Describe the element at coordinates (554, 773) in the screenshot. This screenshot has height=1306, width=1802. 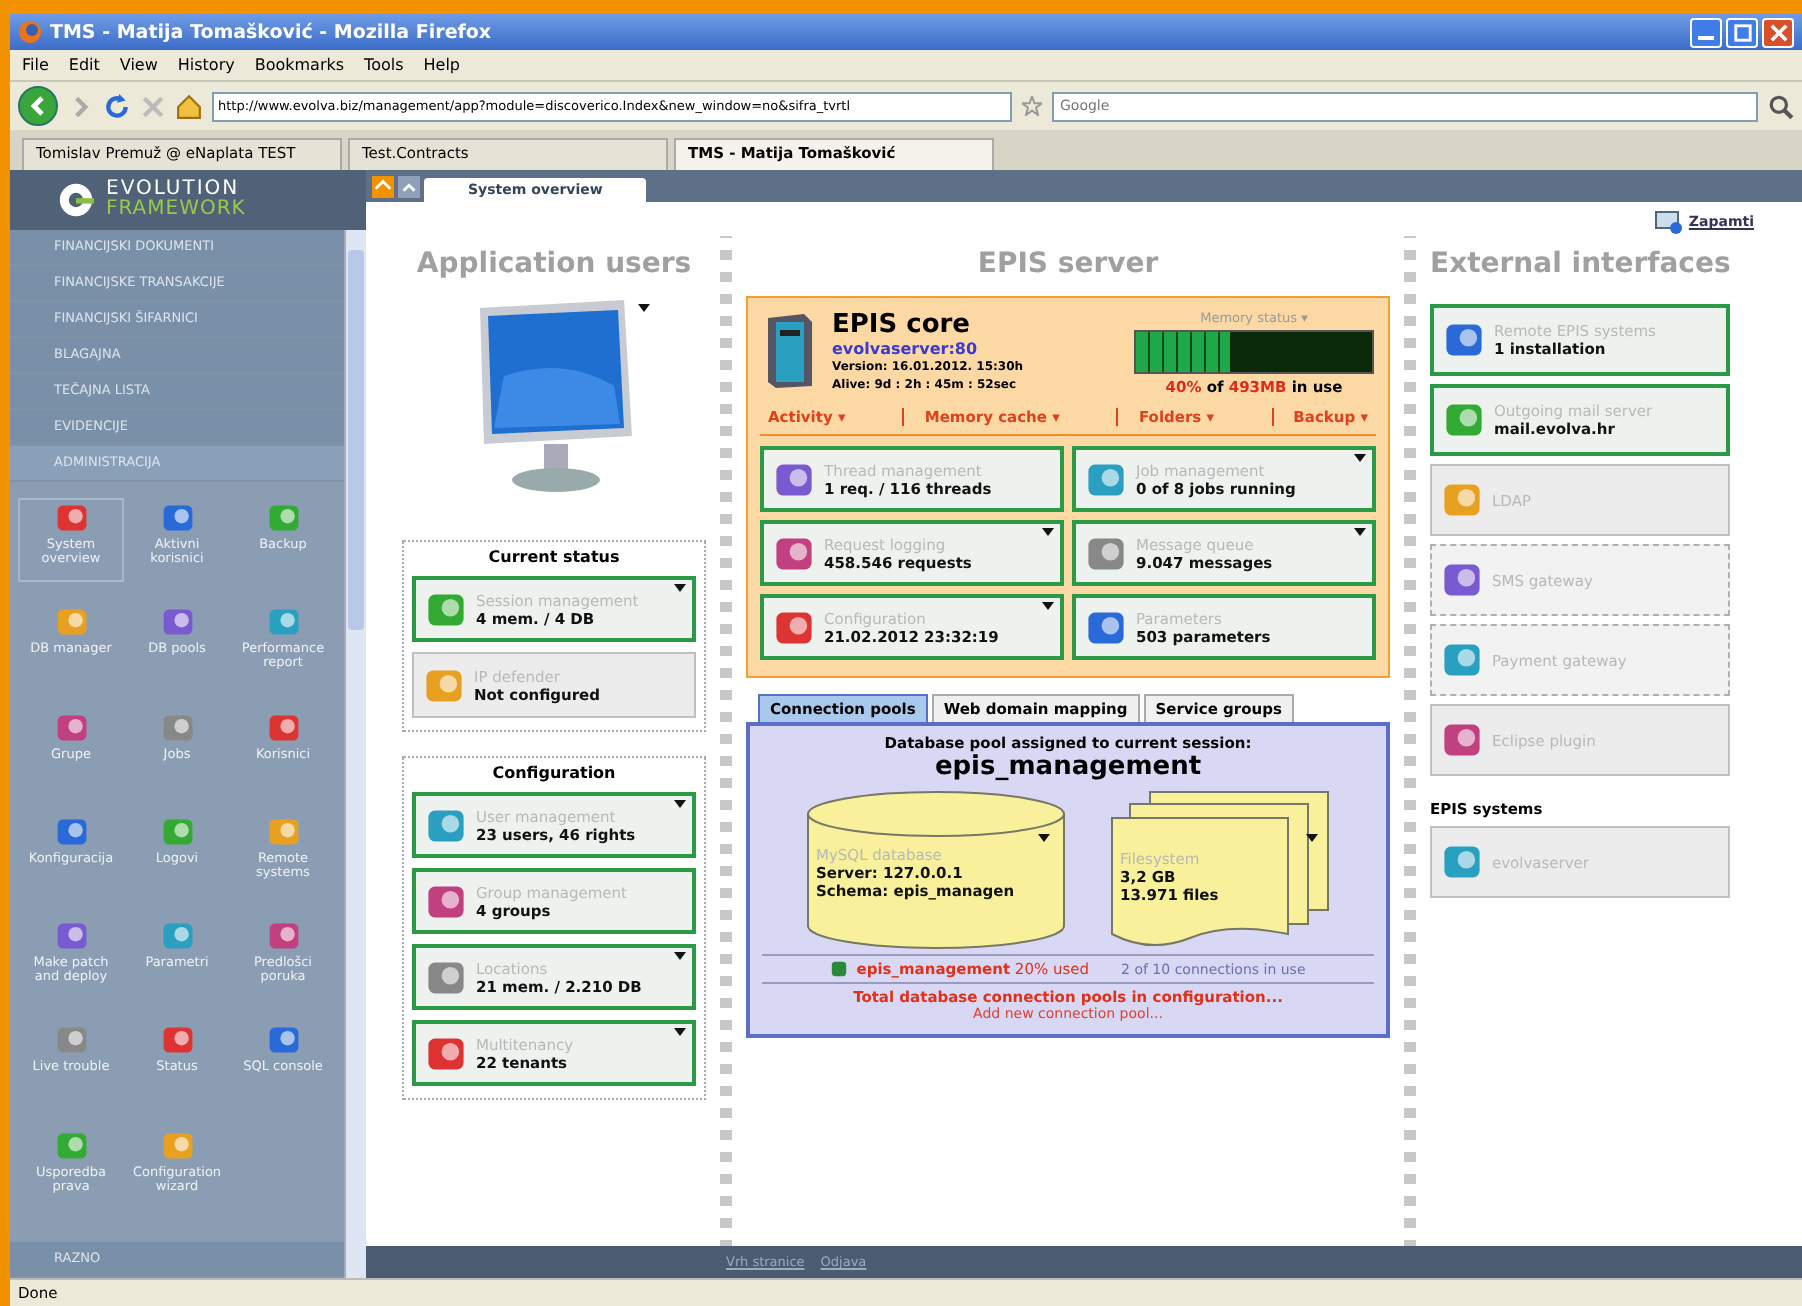
I see `group-title: Configuration` at that location.